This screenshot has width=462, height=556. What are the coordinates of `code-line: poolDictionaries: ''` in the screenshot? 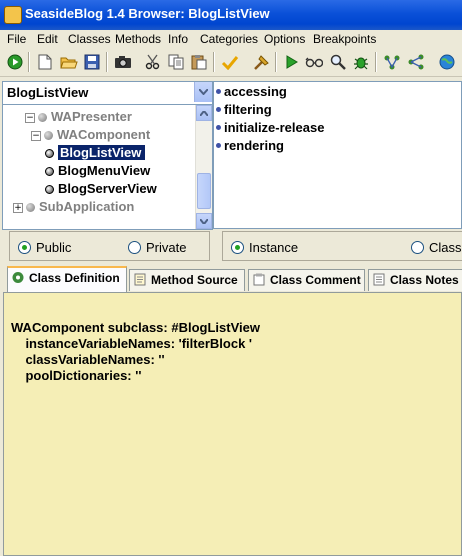 It's located at (76, 375).